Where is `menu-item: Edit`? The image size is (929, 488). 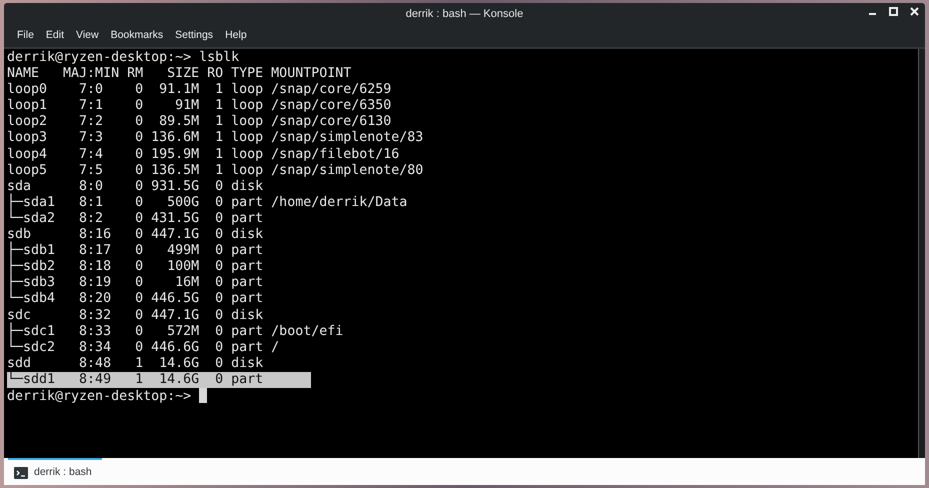 menu-item: Edit is located at coordinates (55, 36).